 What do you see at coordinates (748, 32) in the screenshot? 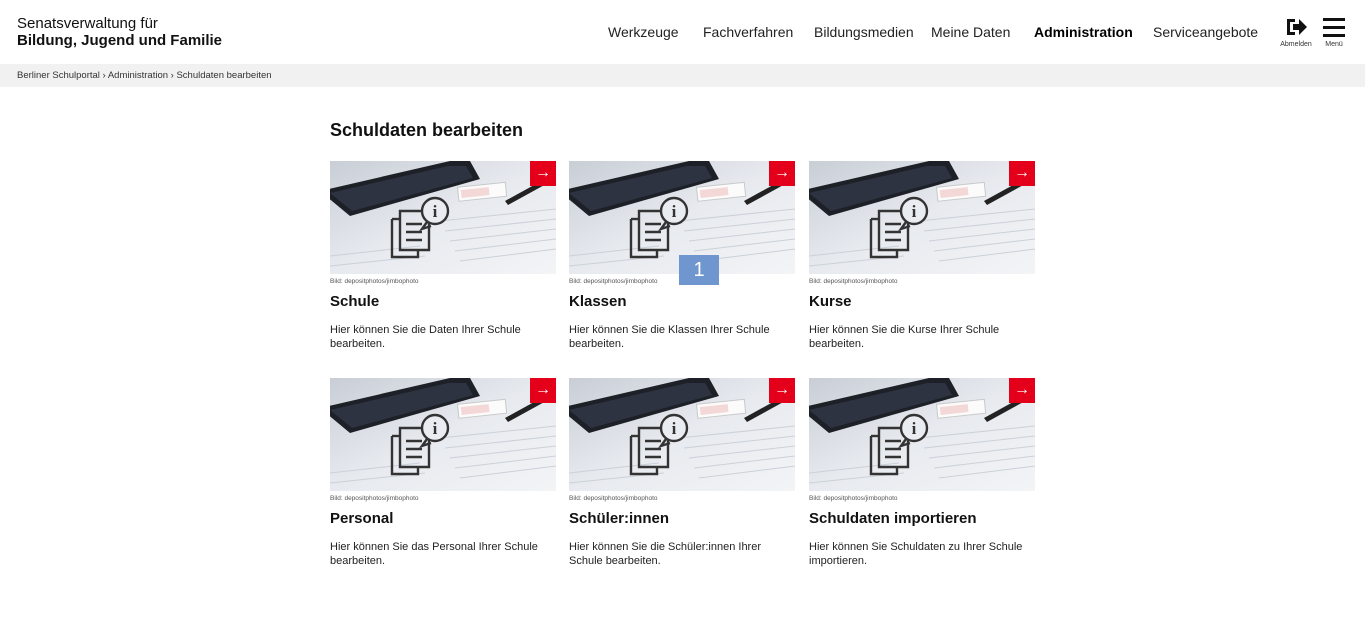
I see `nav-fachverfahren: Fachverfahren` at bounding box center [748, 32].